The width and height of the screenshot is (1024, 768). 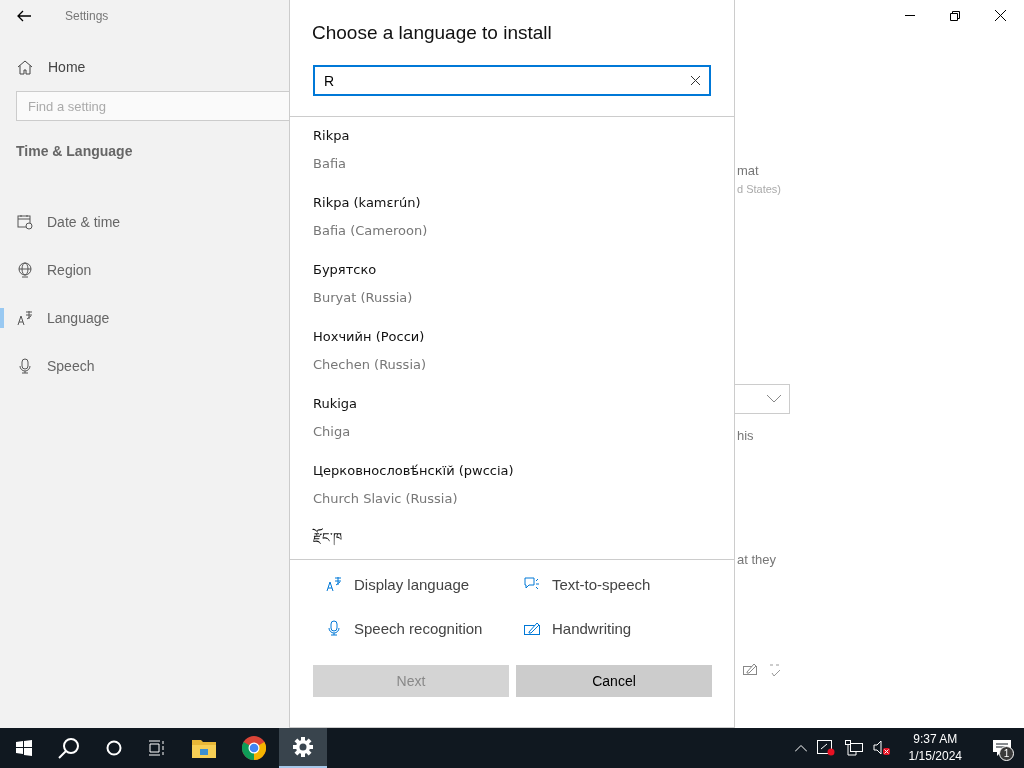 What do you see at coordinates (332, 432) in the screenshot?
I see `language-region: Chiga` at bounding box center [332, 432].